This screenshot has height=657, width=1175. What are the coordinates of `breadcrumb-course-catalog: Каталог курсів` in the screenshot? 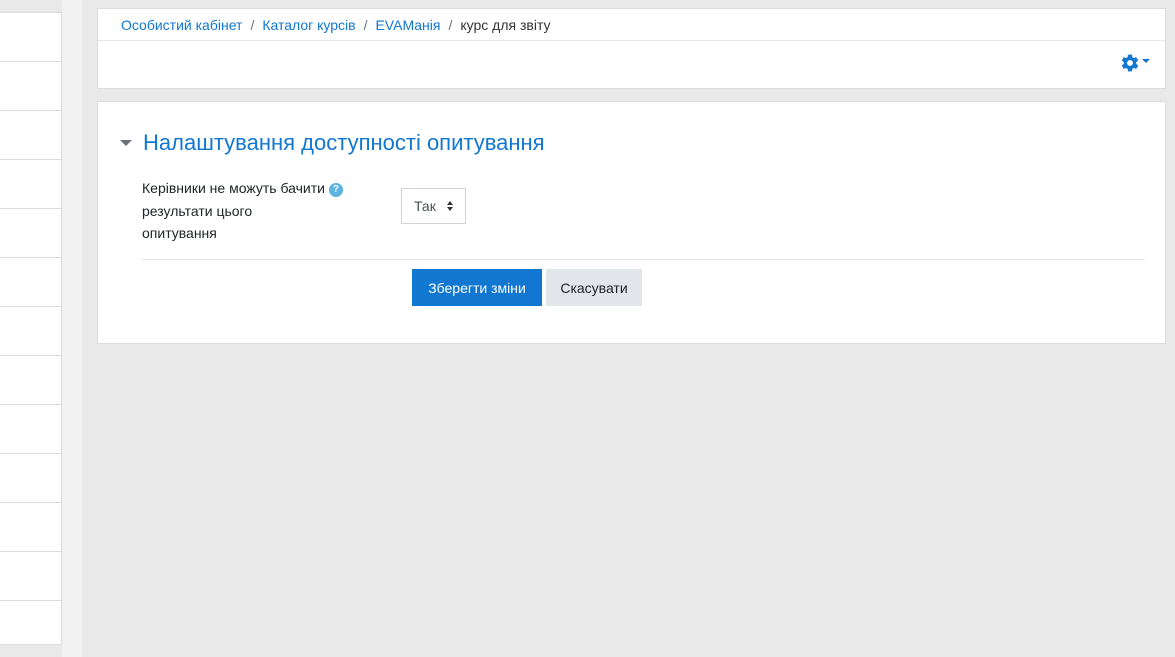 It's located at (308, 25).